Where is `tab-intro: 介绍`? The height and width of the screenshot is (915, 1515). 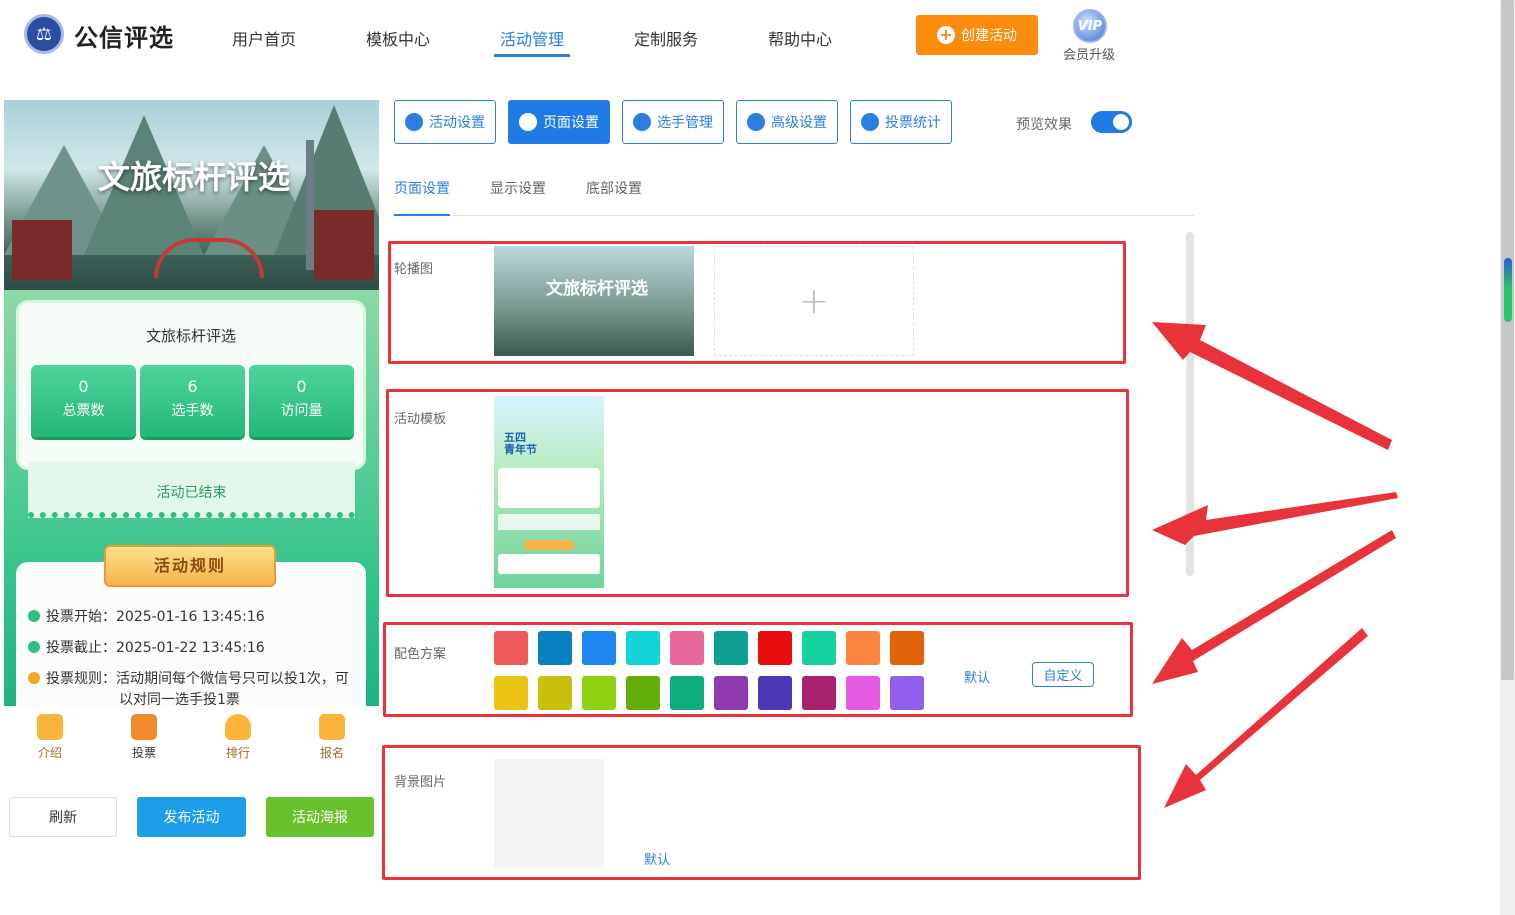
tab-intro: 介绍 is located at coordinates (50, 737).